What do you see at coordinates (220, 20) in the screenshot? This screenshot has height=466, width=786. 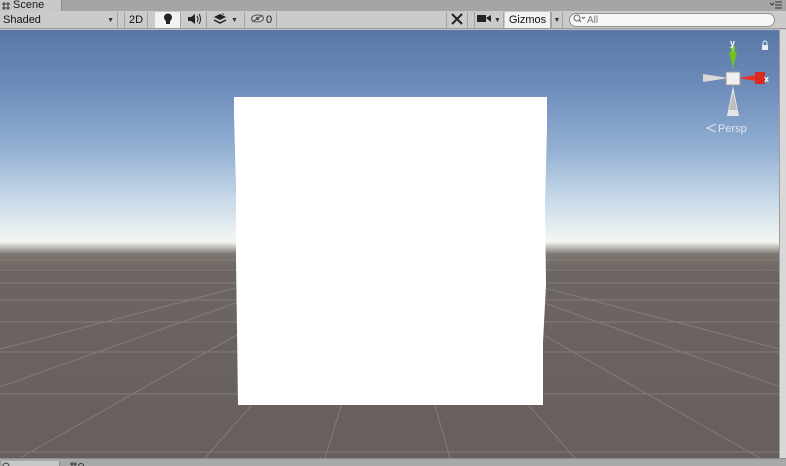 I see `effects-icon` at bounding box center [220, 20].